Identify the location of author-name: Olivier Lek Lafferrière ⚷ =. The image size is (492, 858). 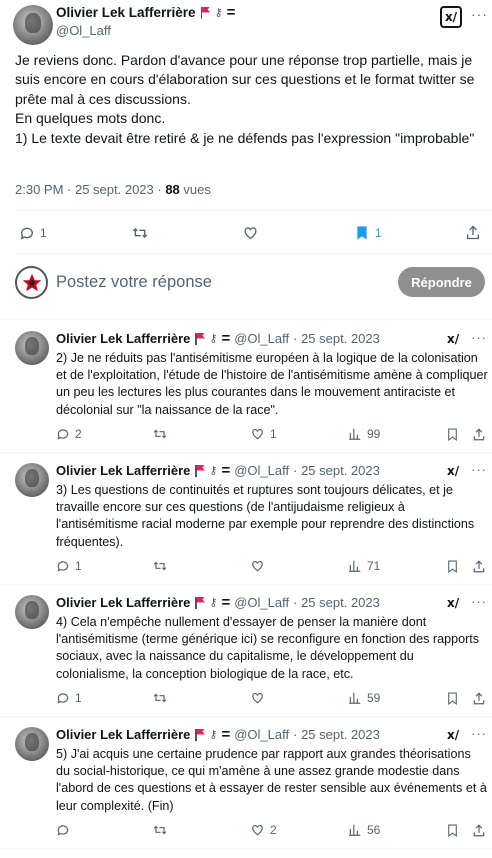
(146, 12).